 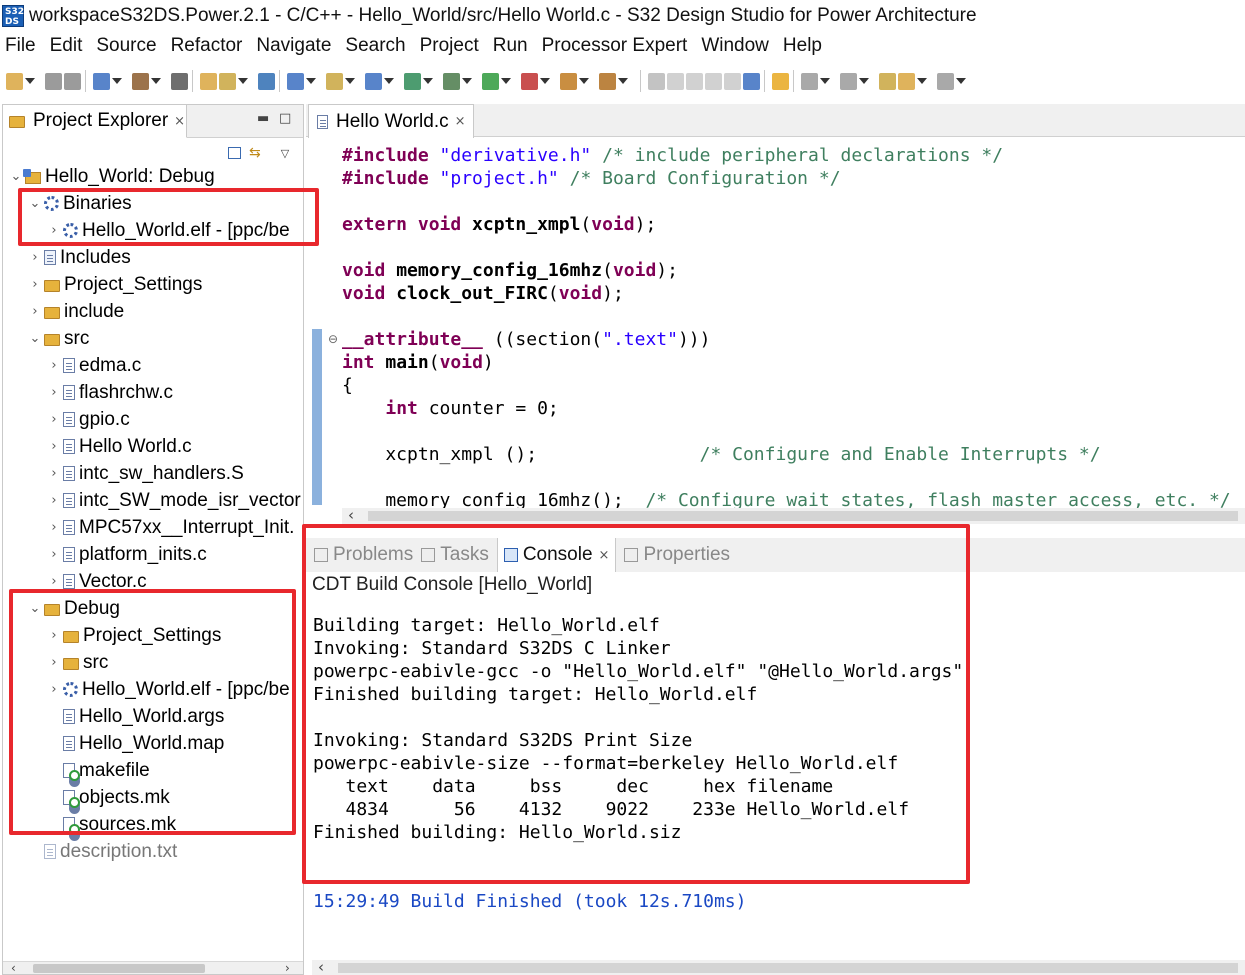 What do you see at coordinates (153, 968) in the screenshot?
I see `explorer-horizontal-scrollbar: ‹ ›` at bounding box center [153, 968].